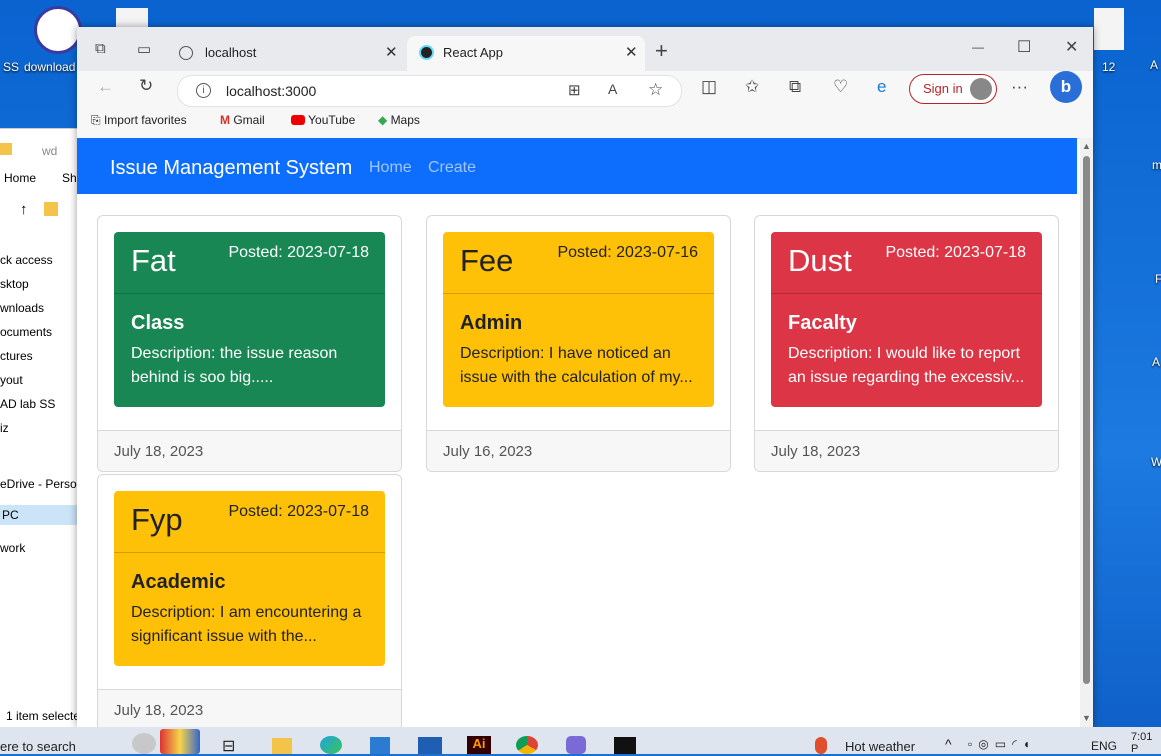 The height and width of the screenshot is (756, 1161). What do you see at coordinates (526, 53) in the screenshot?
I see `tab-react-app: React App ✕` at bounding box center [526, 53].